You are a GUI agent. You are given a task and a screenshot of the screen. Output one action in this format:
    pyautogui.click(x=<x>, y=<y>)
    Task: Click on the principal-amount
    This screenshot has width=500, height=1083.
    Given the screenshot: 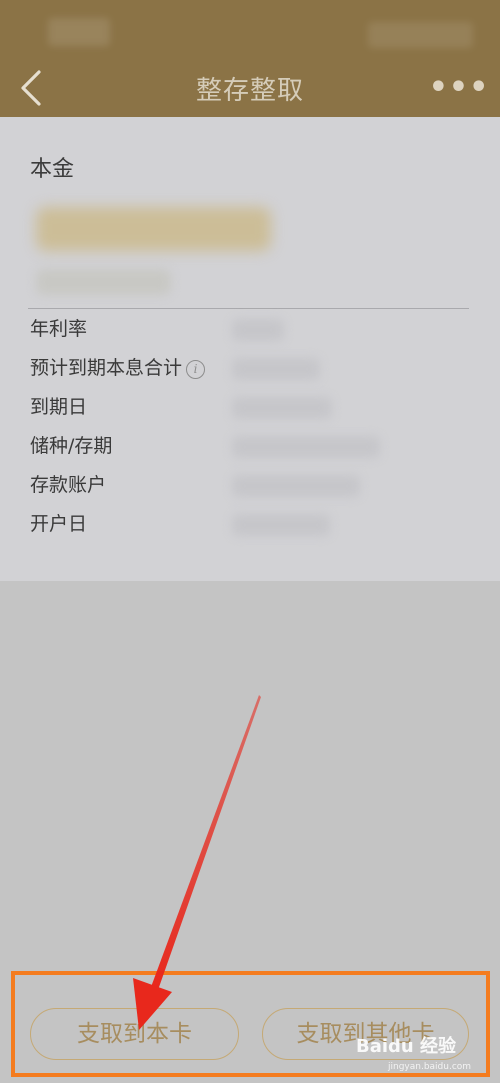 What is the action you would take?
    pyautogui.click(x=153, y=229)
    